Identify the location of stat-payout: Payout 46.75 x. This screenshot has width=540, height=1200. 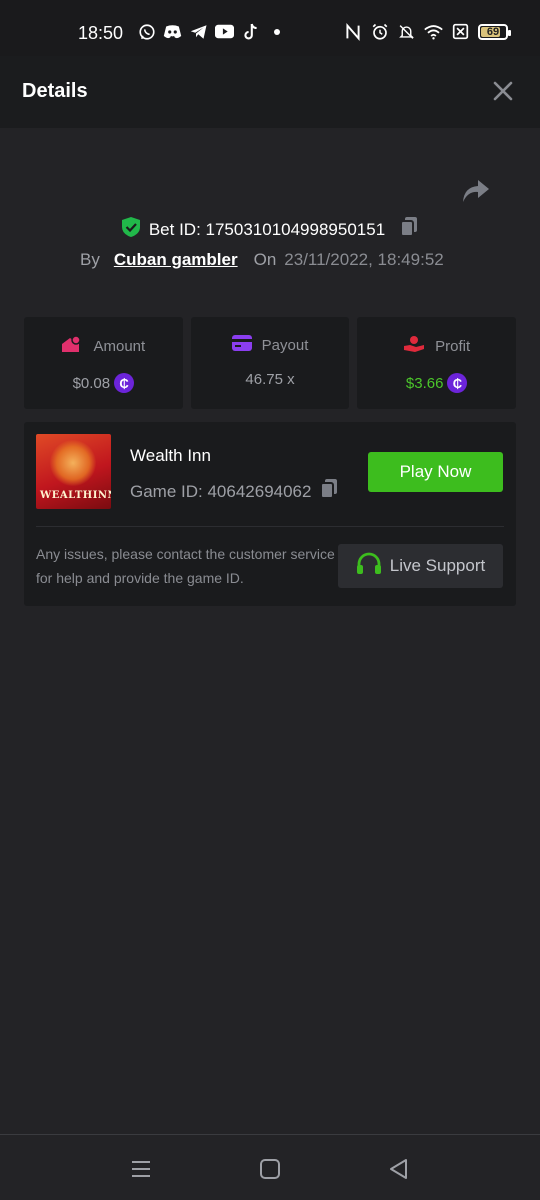
(270, 363).